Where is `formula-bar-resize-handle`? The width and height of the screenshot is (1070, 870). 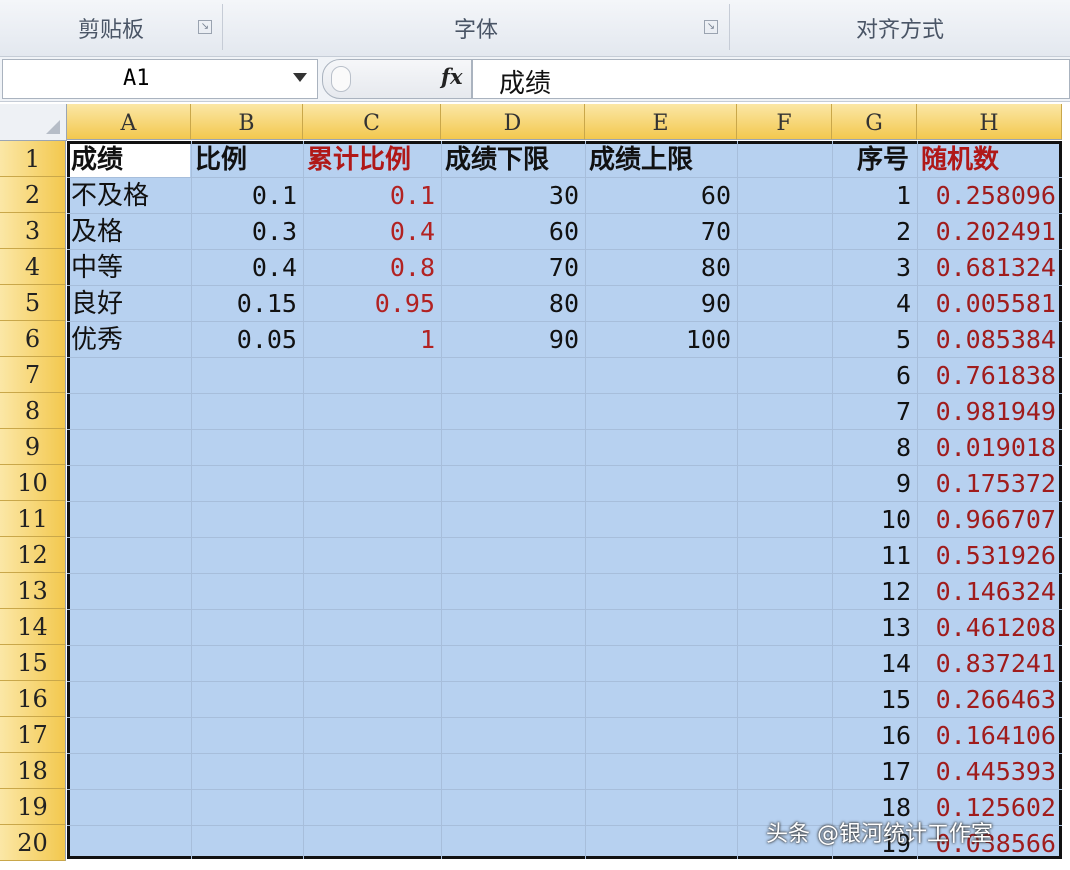
formula-bar-resize-handle is located at coordinates (341, 79).